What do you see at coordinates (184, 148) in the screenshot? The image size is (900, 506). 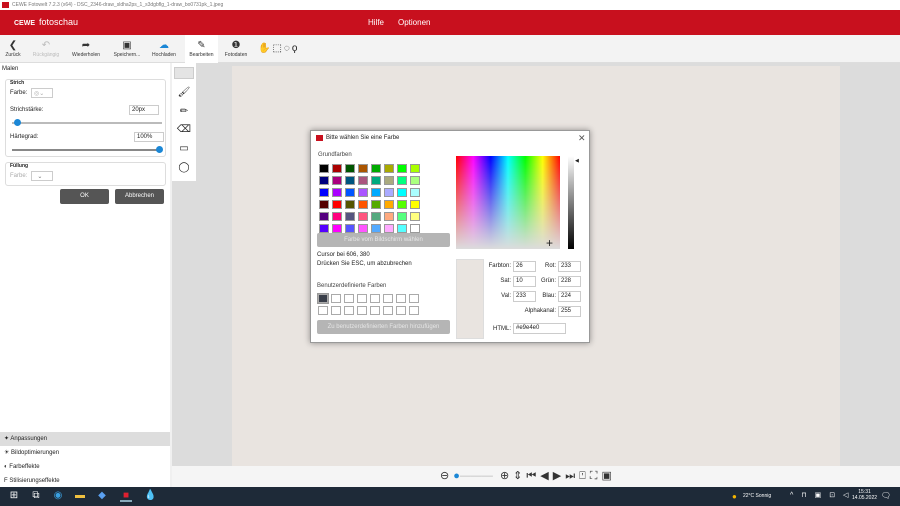 I see `rectangle-icon: ▭` at bounding box center [184, 148].